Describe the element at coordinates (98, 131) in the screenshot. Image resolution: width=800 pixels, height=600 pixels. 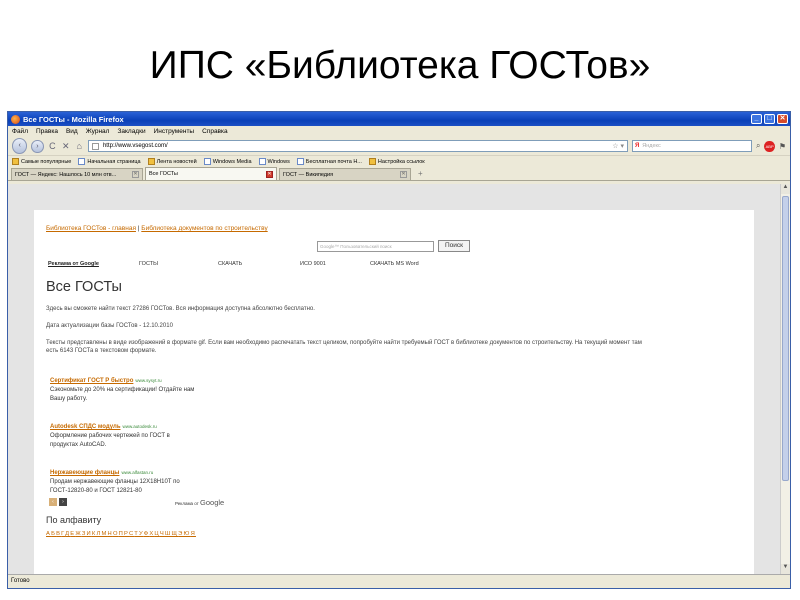
I see `menu-history: Журнал` at that location.